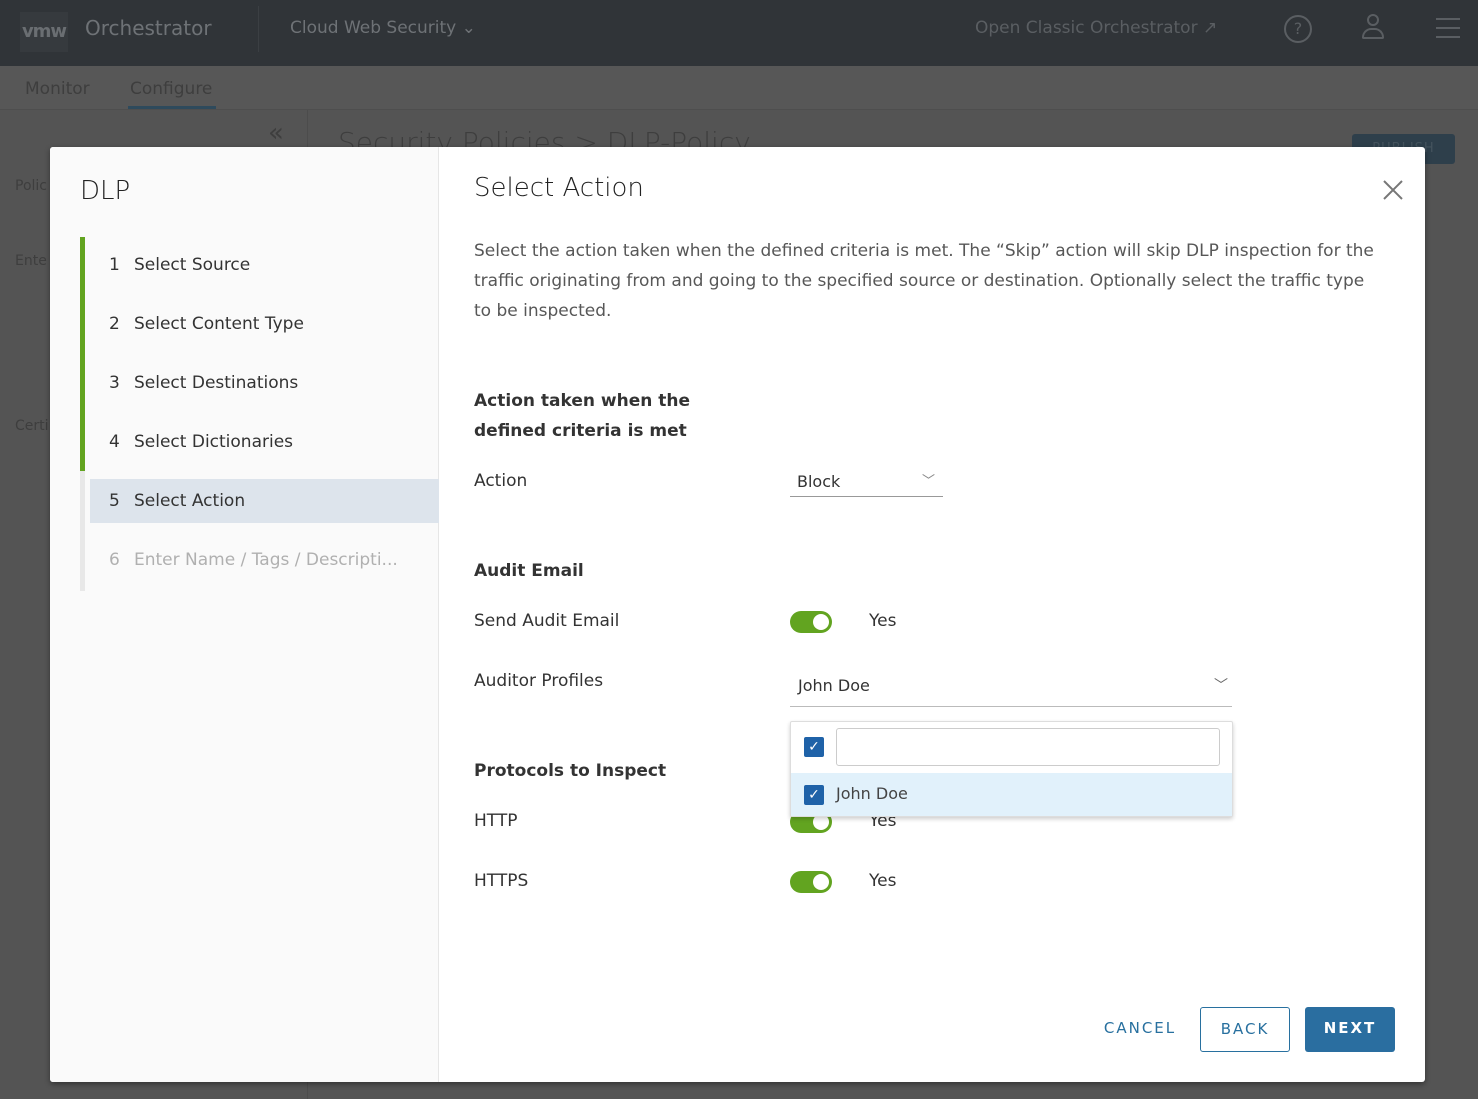 The width and height of the screenshot is (1478, 1099). I want to click on action-label: Action, so click(501, 481).